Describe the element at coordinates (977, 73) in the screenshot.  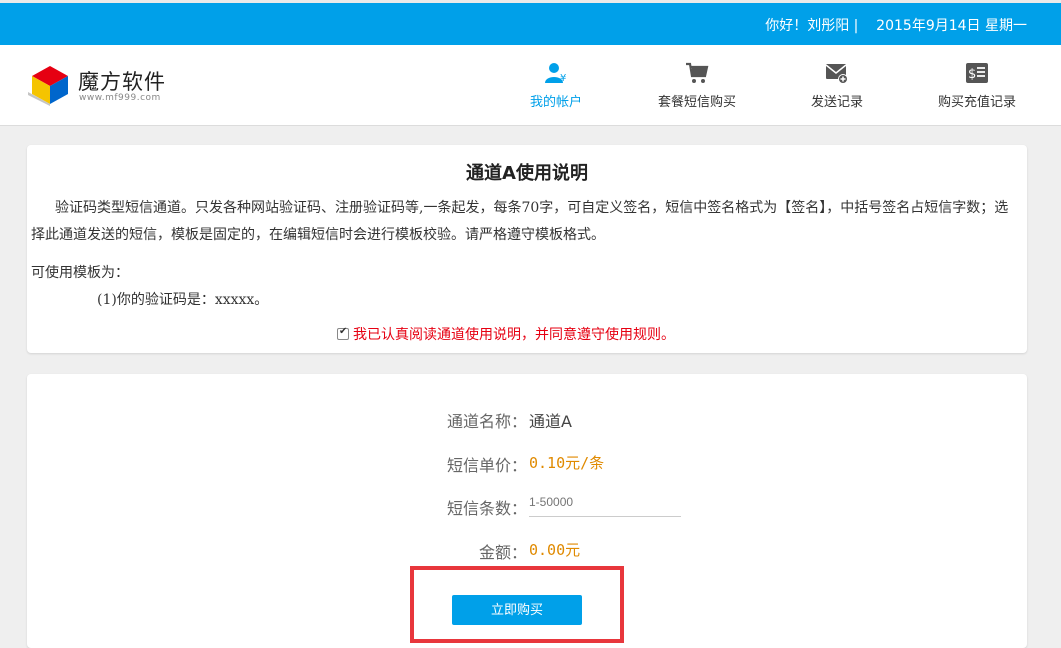
I see `bill-icon: $` at that location.